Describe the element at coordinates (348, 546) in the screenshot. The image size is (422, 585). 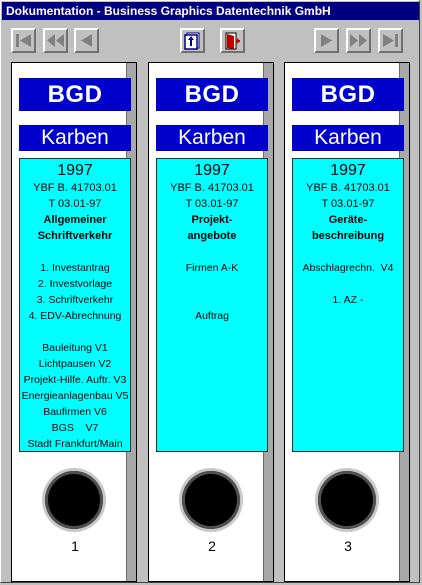
I see `binder-number: 3` at that location.